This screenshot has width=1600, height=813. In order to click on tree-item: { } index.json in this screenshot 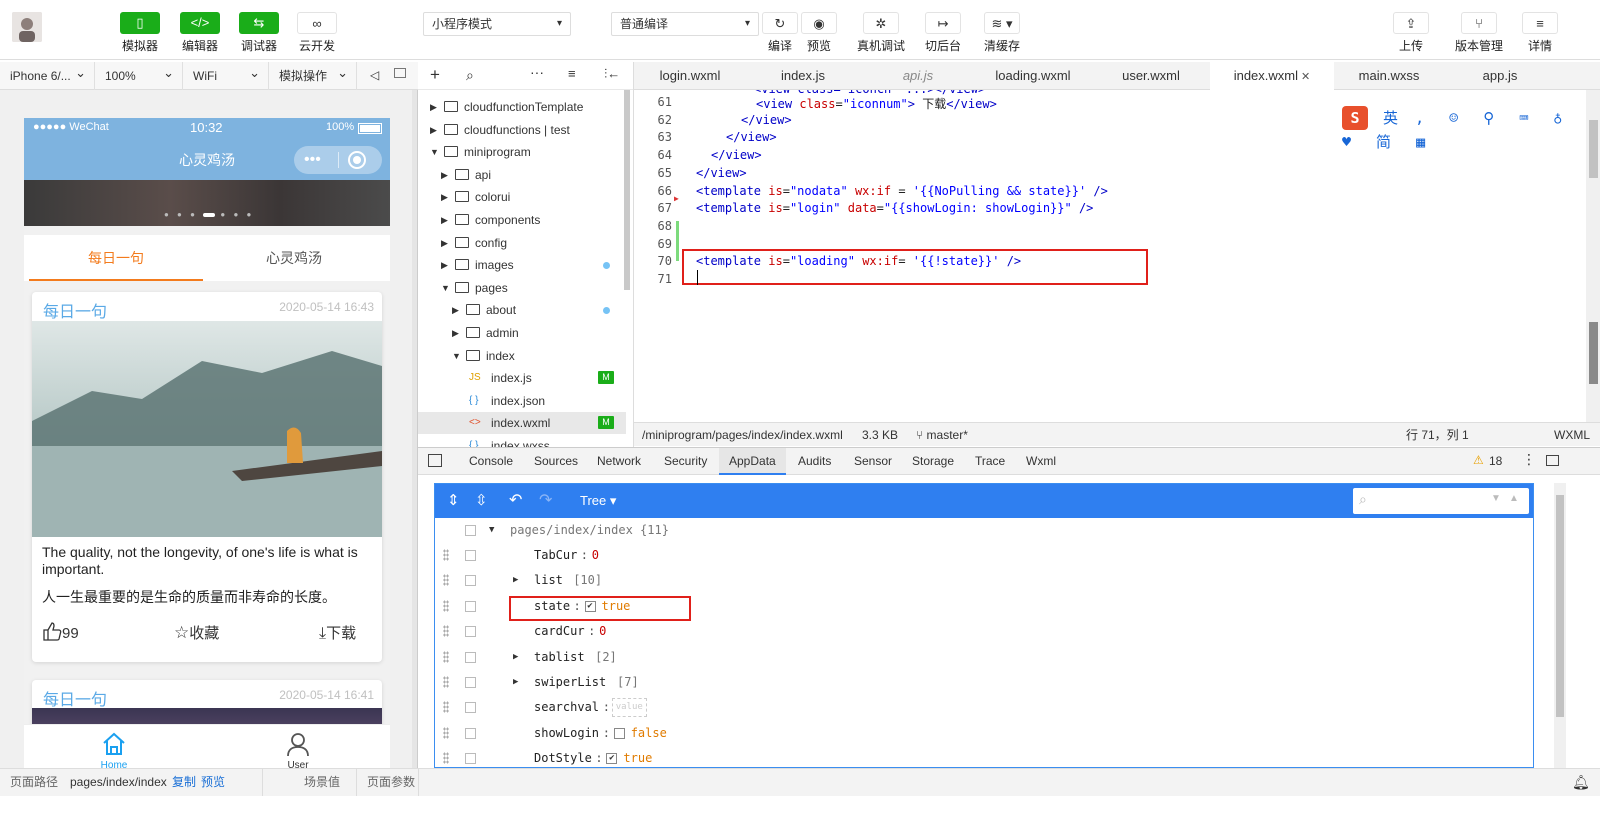, I will do `click(522, 401)`.